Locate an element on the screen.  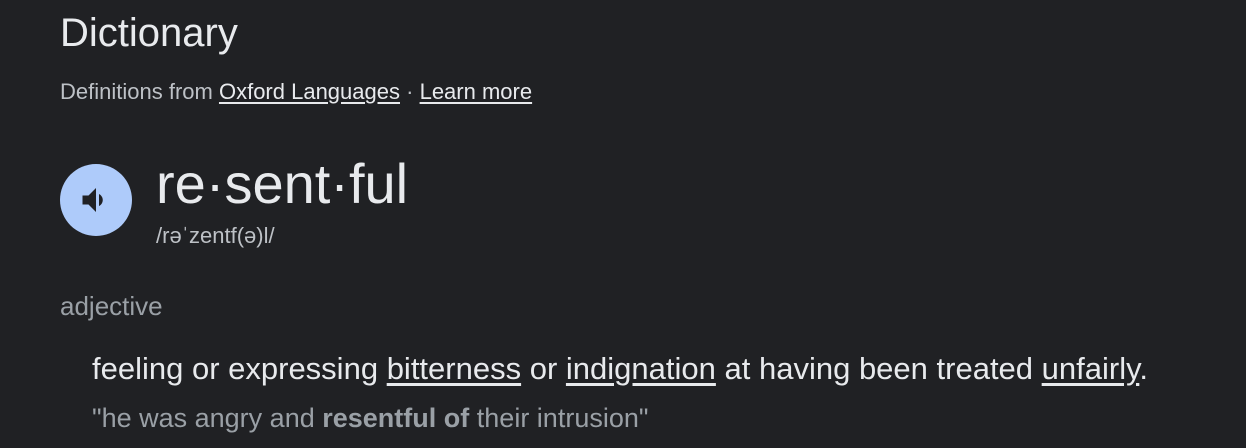
example-text: "he was angry and is located at coordinates (203, 418).